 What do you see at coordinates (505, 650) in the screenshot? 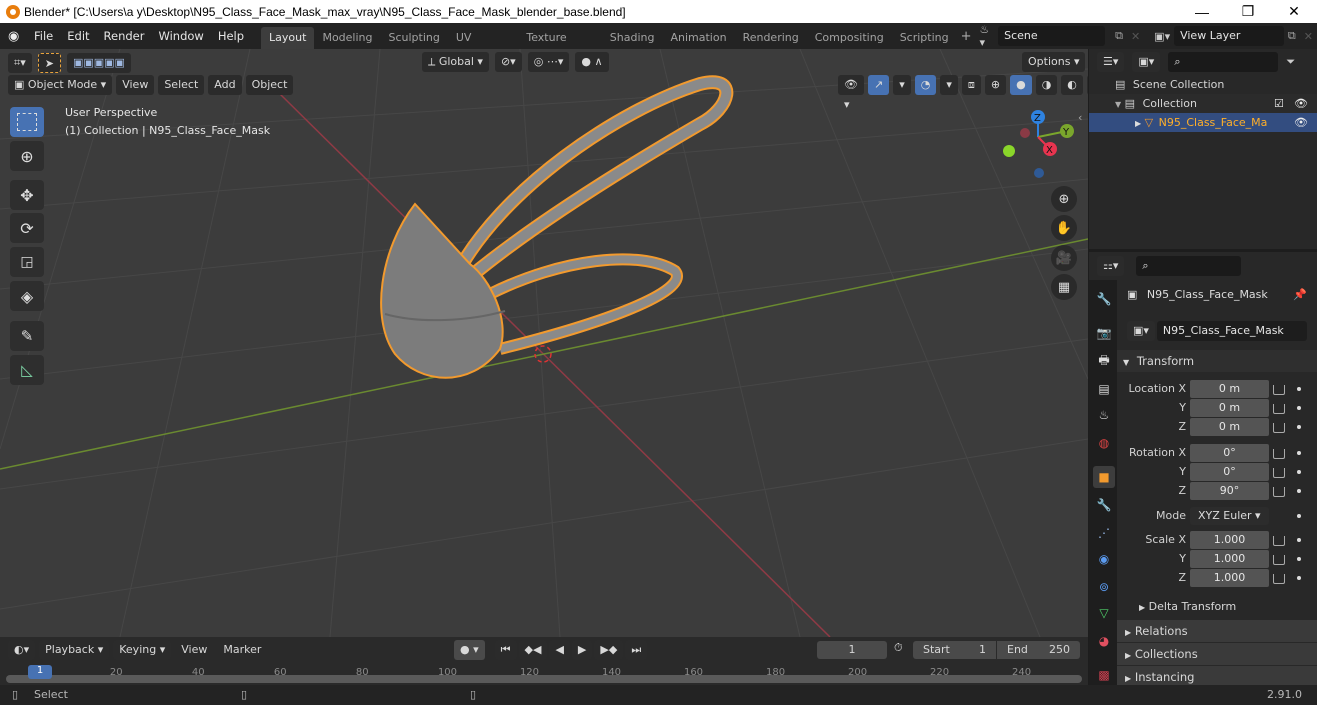
I see `jump-start-button: ⏮` at bounding box center [505, 650].